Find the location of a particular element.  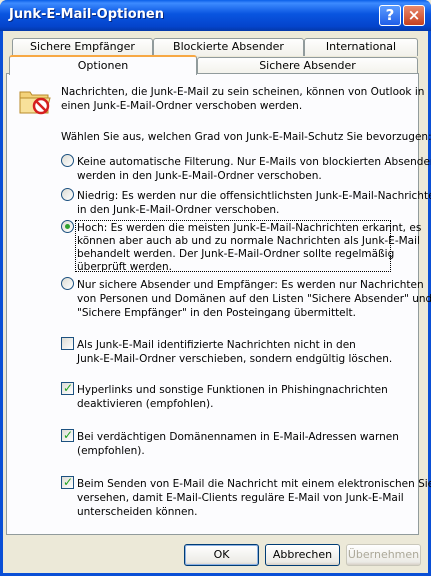

checkbox-delete-junk is located at coordinates (67, 343).